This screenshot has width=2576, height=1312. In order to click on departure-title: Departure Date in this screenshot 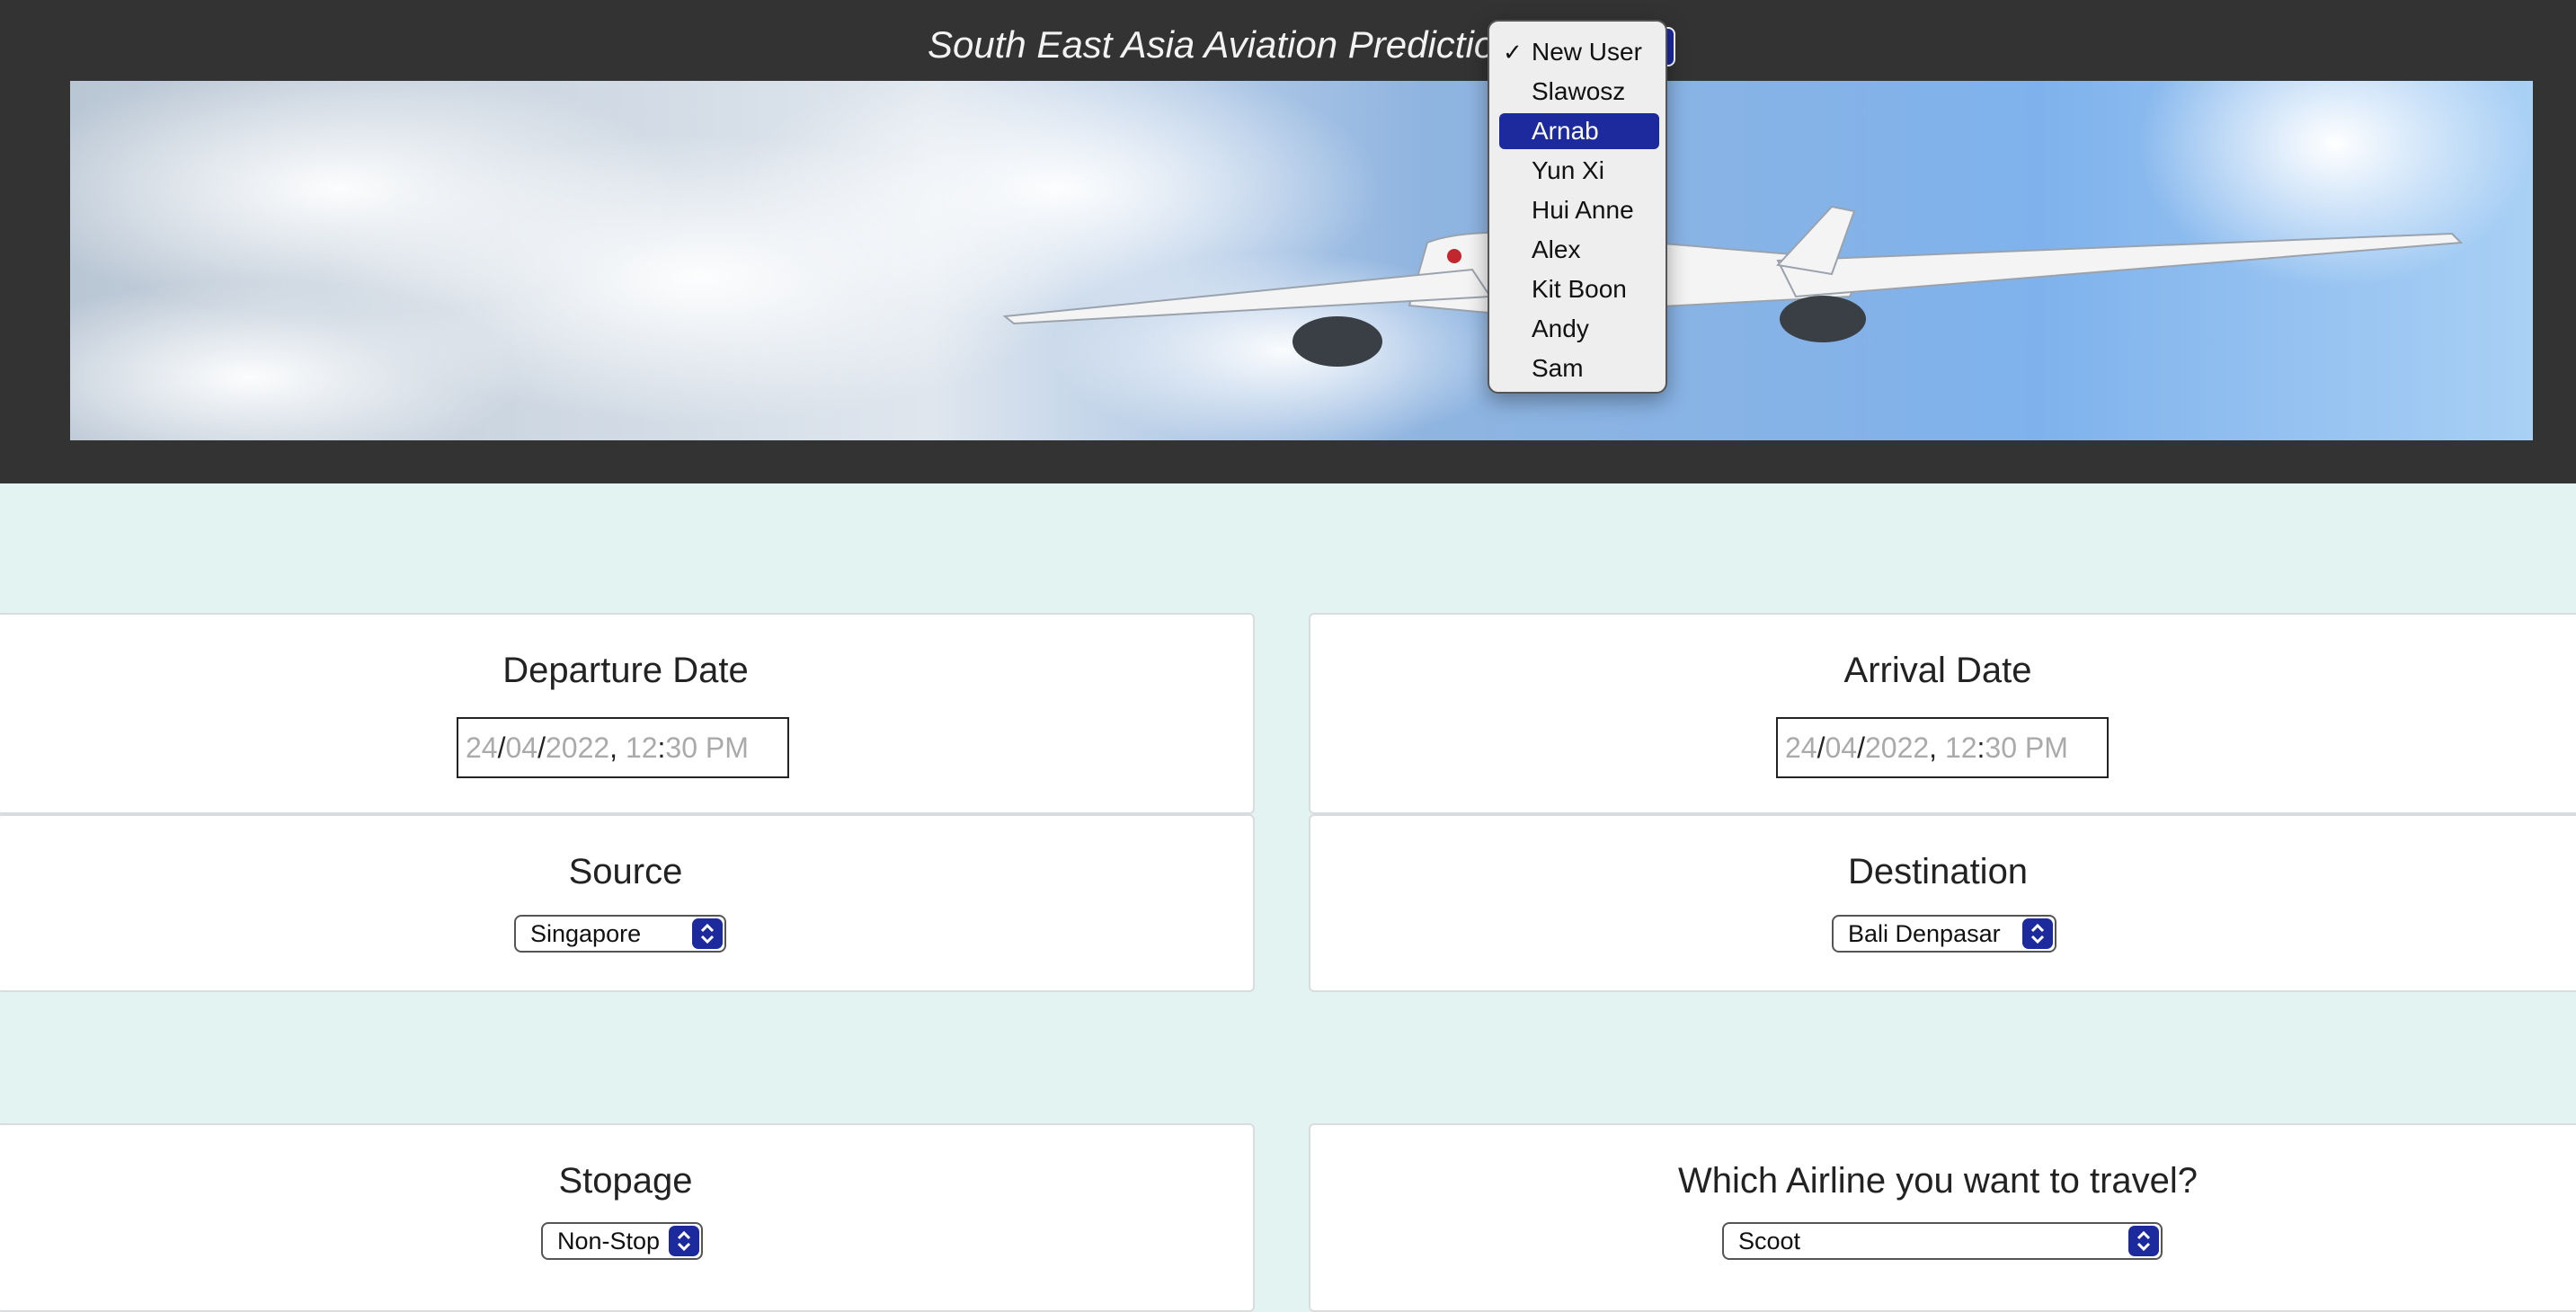, I will do `click(625, 670)`.